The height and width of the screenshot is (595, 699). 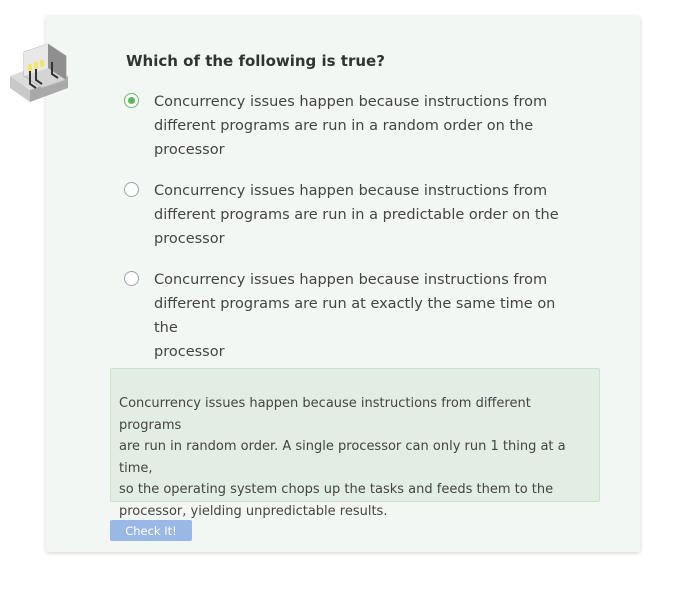 What do you see at coordinates (151, 530) in the screenshot?
I see `check-it-button: Check It!` at bounding box center [151, 530].